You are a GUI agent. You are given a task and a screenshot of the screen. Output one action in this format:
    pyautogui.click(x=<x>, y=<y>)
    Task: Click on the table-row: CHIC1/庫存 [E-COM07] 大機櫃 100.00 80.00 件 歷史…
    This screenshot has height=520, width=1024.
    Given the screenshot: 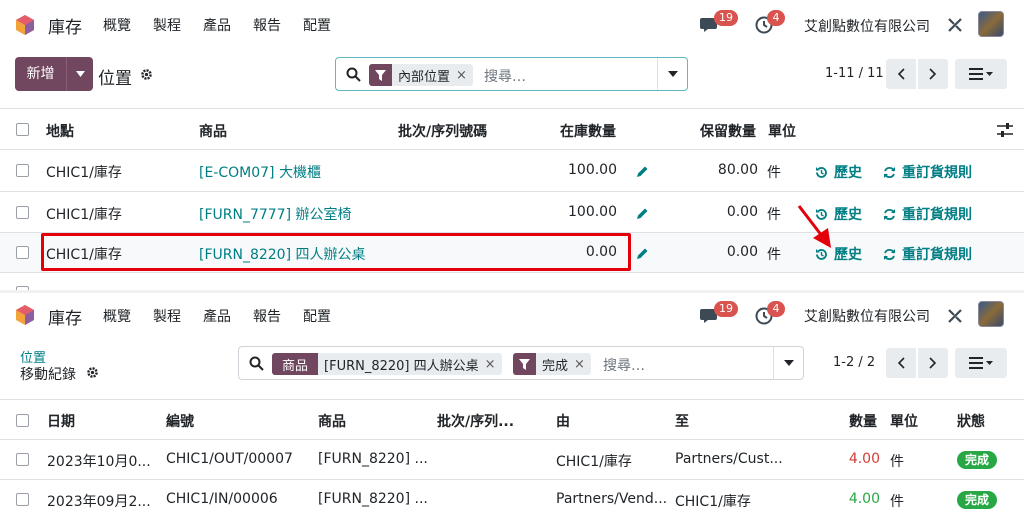 What is the action you would take?
    pyautogui.click(x=512, y=171)
    